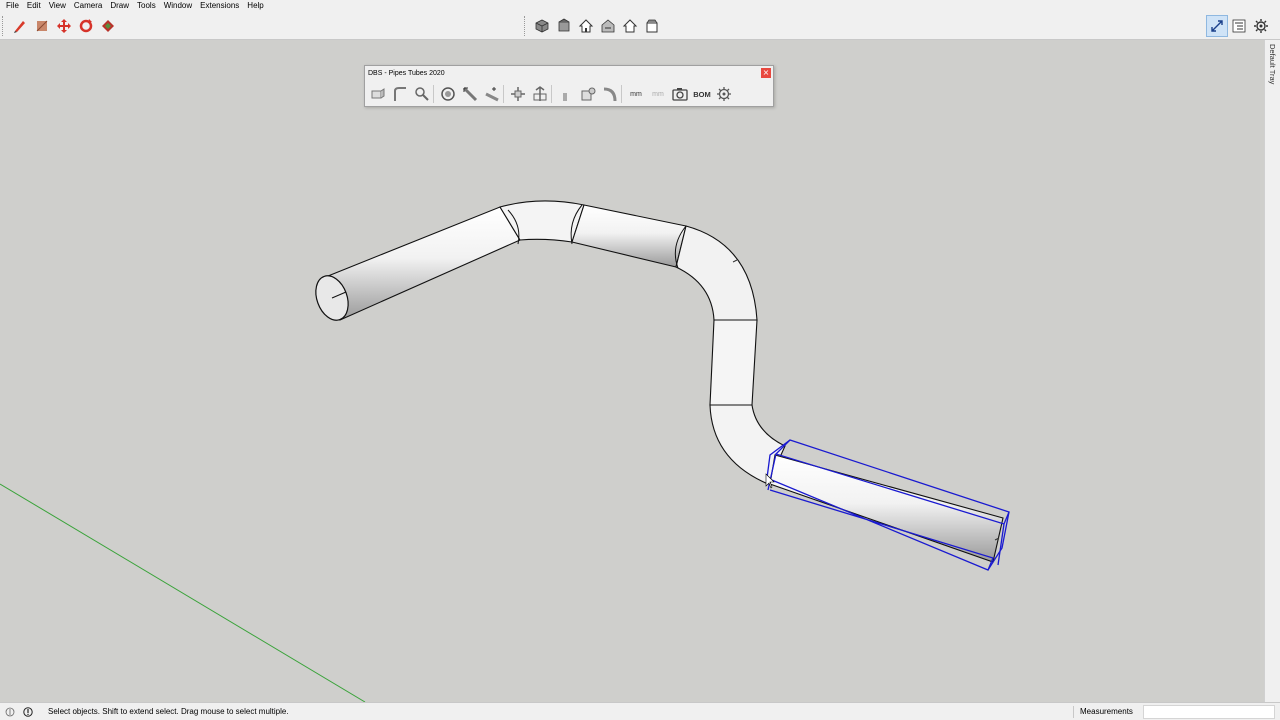 The height and width of the screenshot is (720, 1280). What do you see at coordinates (183, 592) in the screenshot?
I see `green-axis` at bounding box center [183, 592].